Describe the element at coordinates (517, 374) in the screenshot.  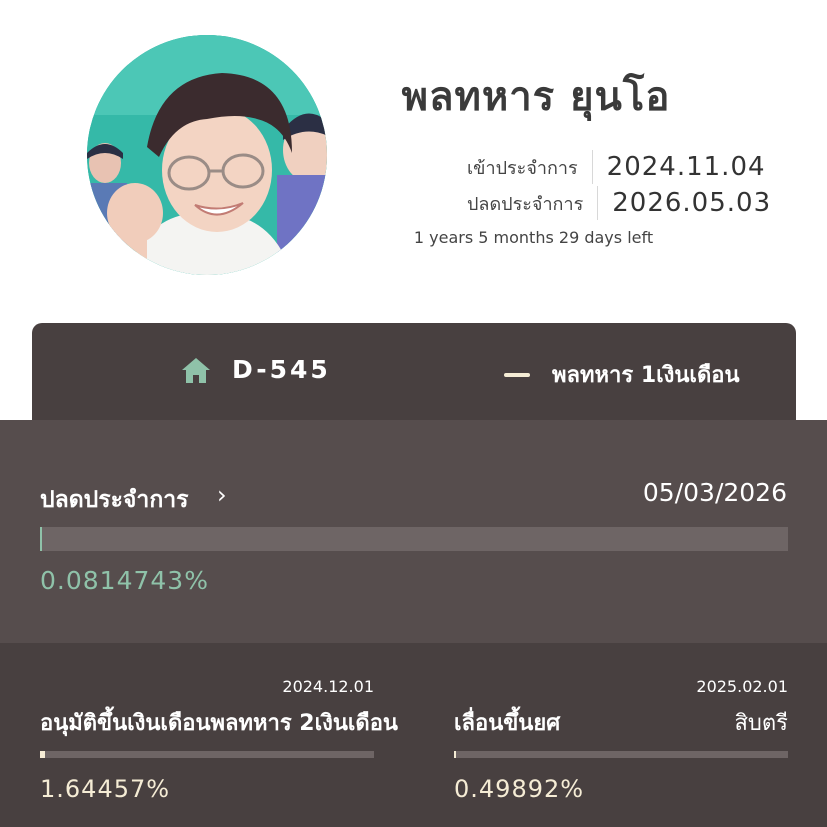
I see `rank-insignia-icon` at that location.